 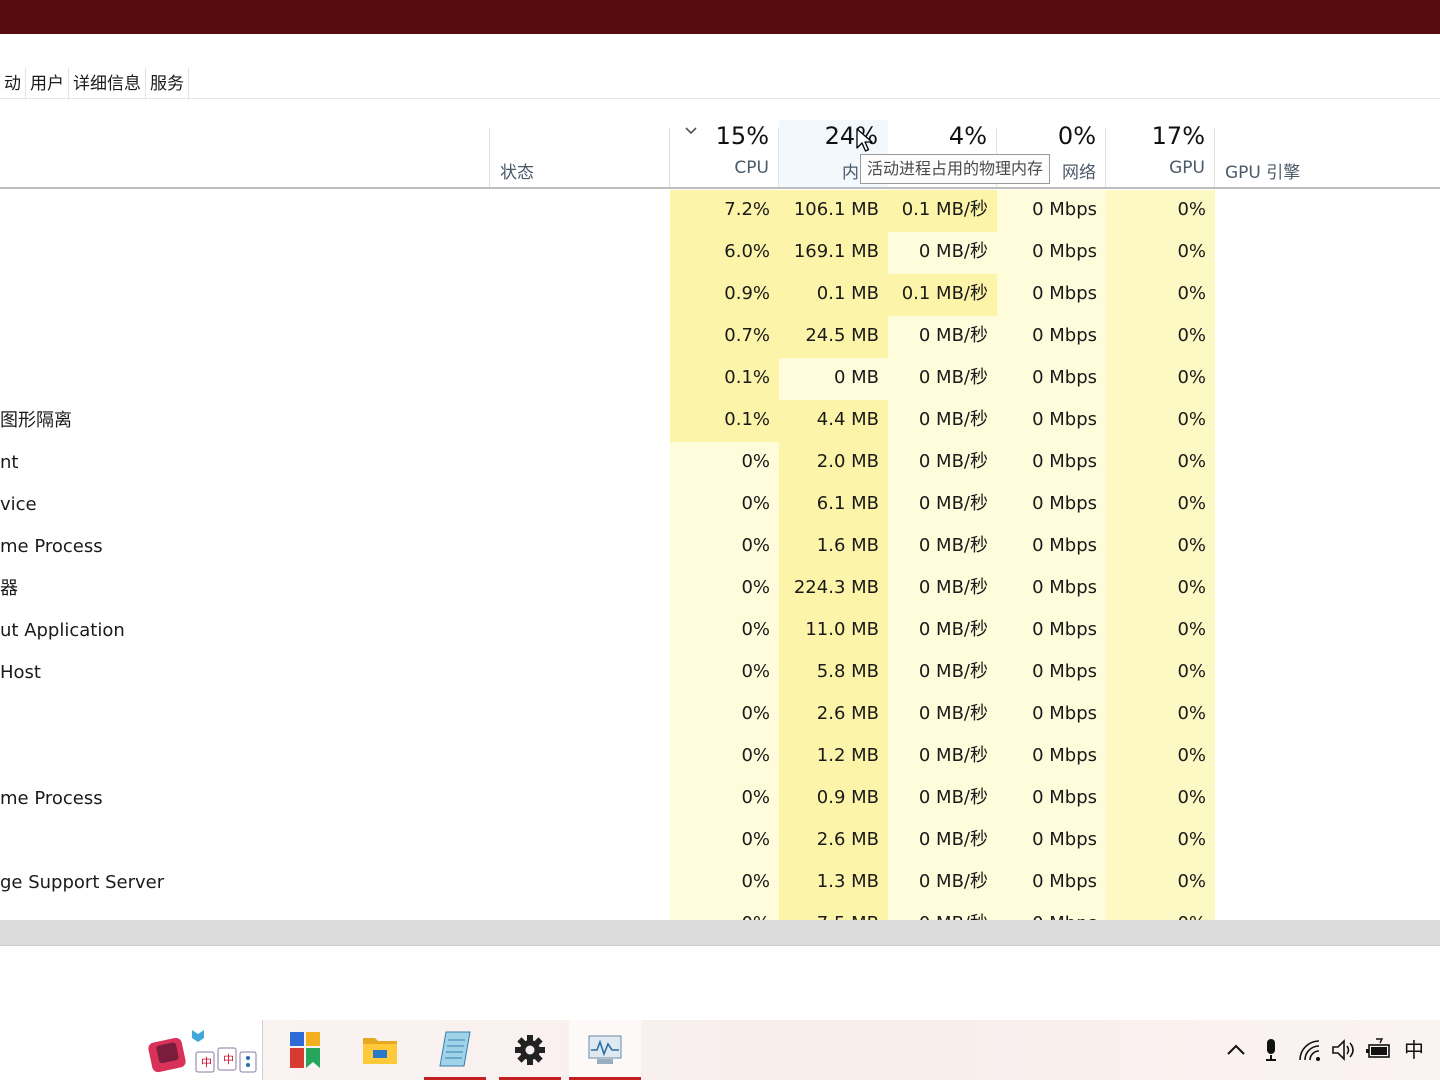 What do you see at coordinates (1160, 153) in the screenshot?
I see `column-header-gpu: 17% GPU` at bounding box center [1160, 153].